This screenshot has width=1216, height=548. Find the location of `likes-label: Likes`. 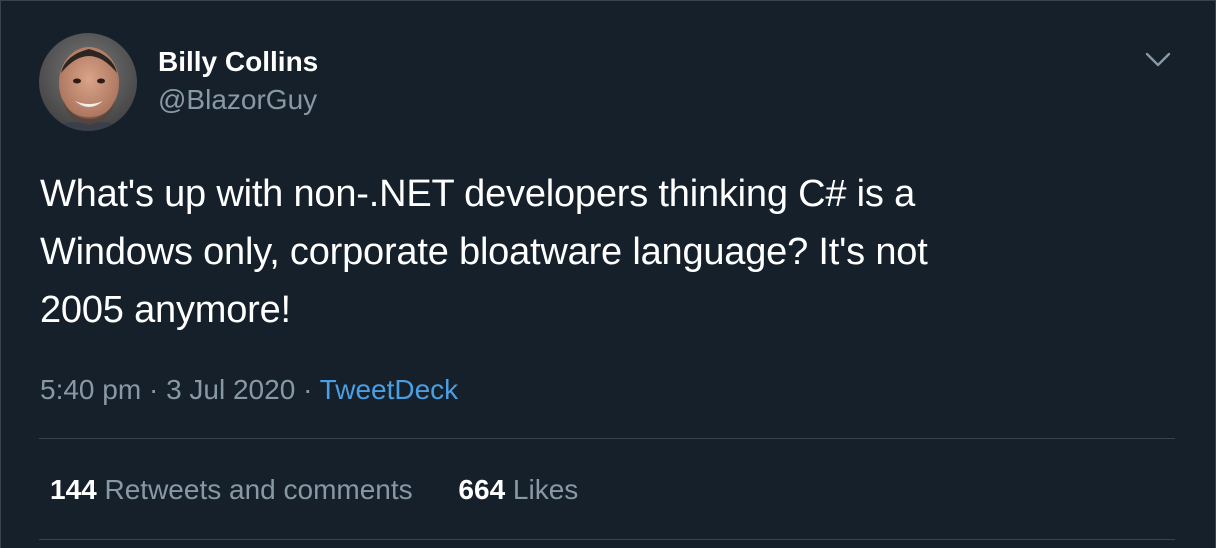

likes-label: Likes is located at coordinates (545, 489).